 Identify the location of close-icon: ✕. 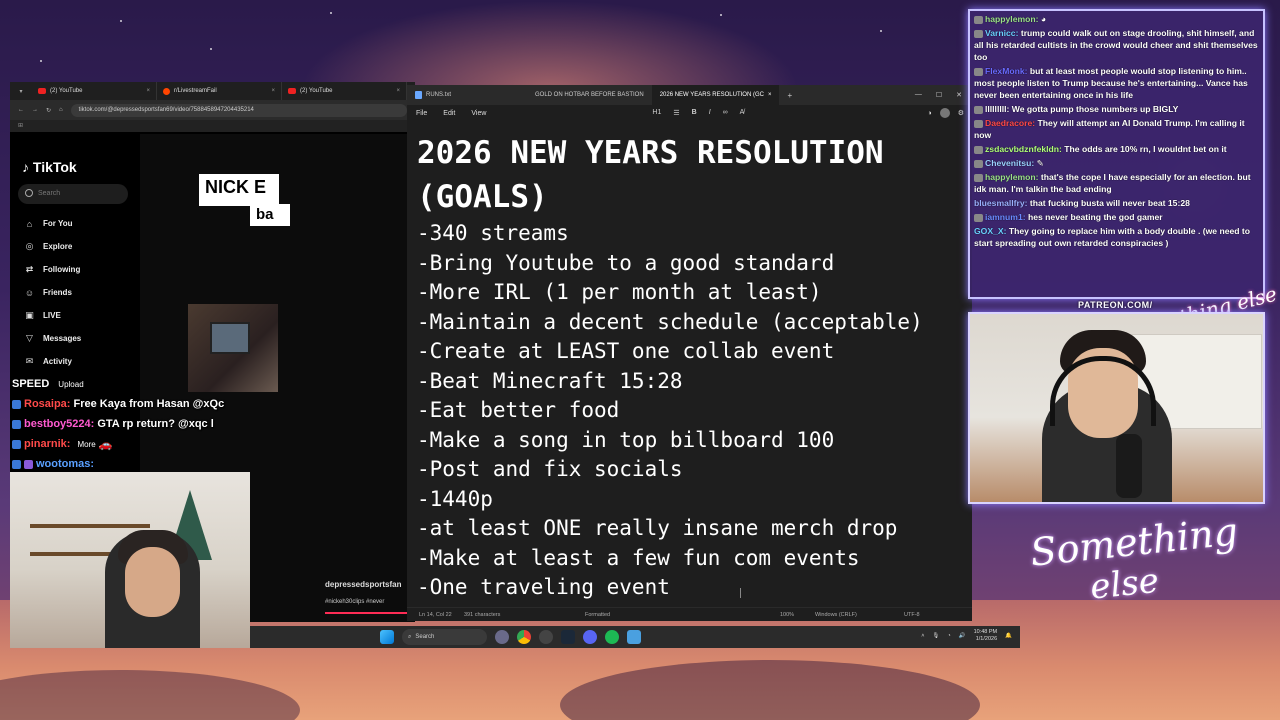
(959, 95).